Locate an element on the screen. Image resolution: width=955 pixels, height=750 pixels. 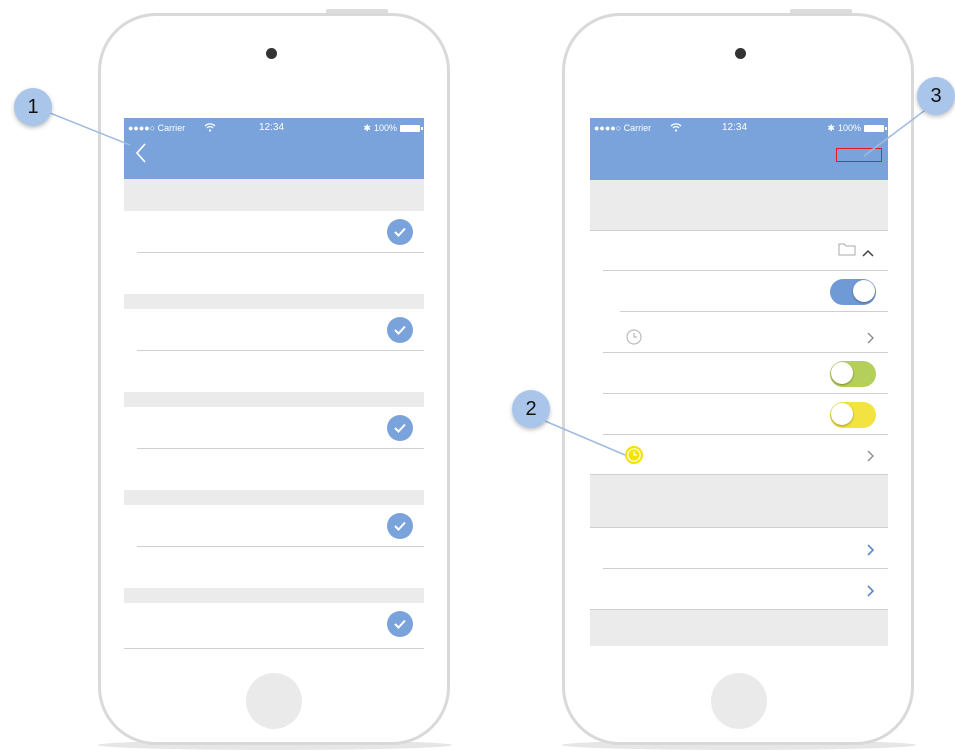
callout-2: 2 is located at coordinates (531, 409).